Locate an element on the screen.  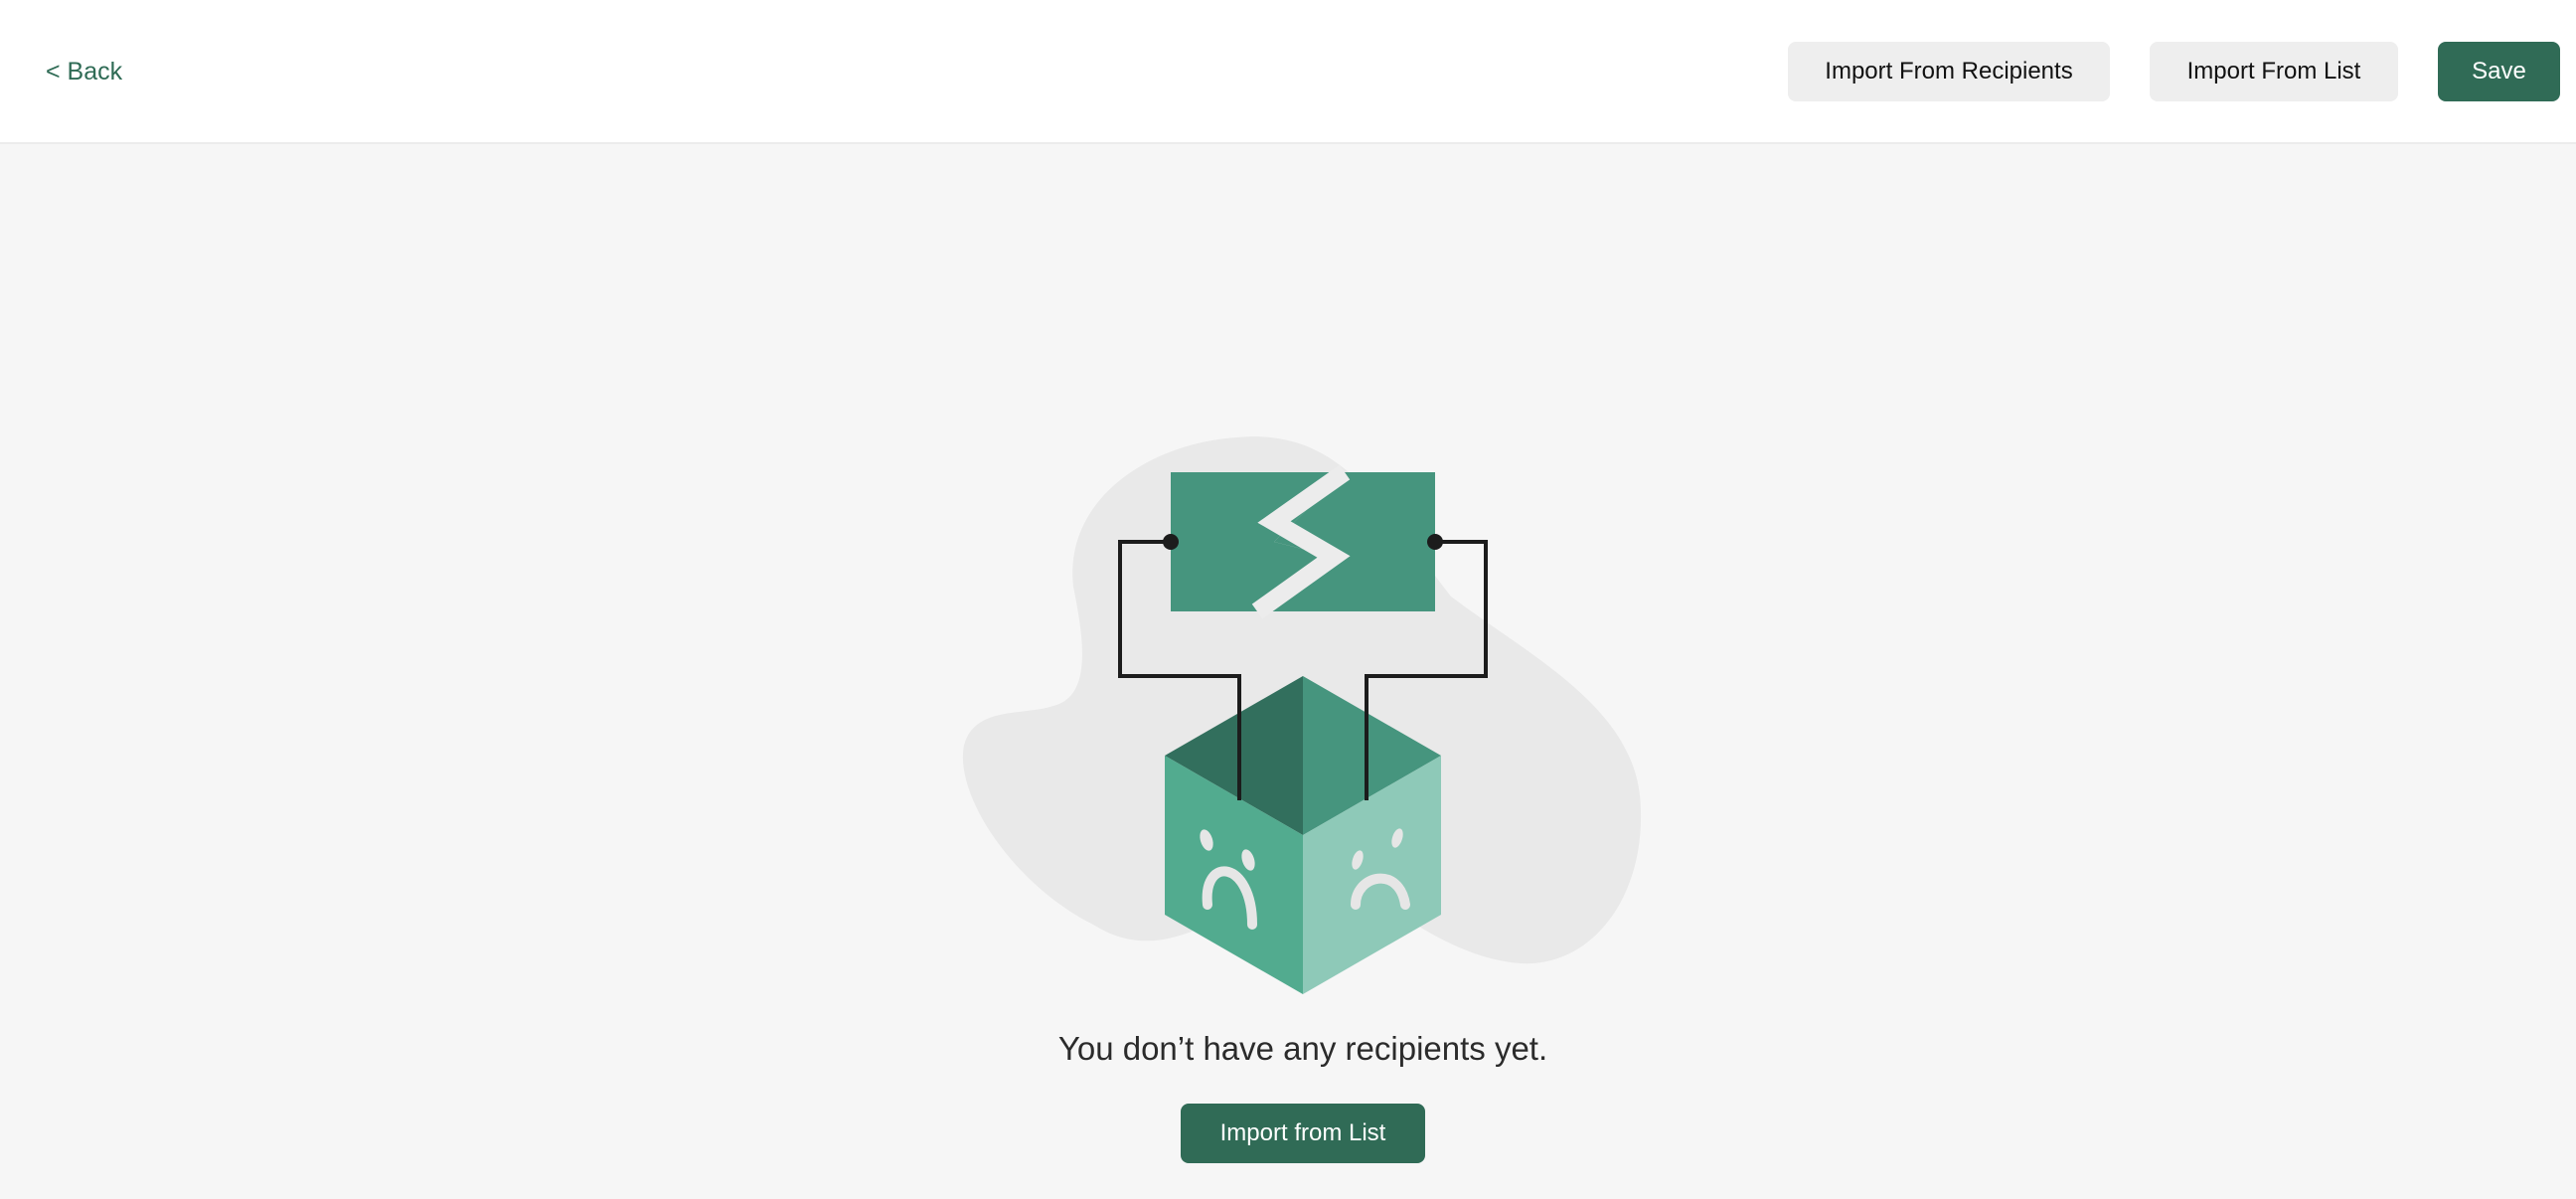
empty-state-illustration is located at coordinates (1302, 716).